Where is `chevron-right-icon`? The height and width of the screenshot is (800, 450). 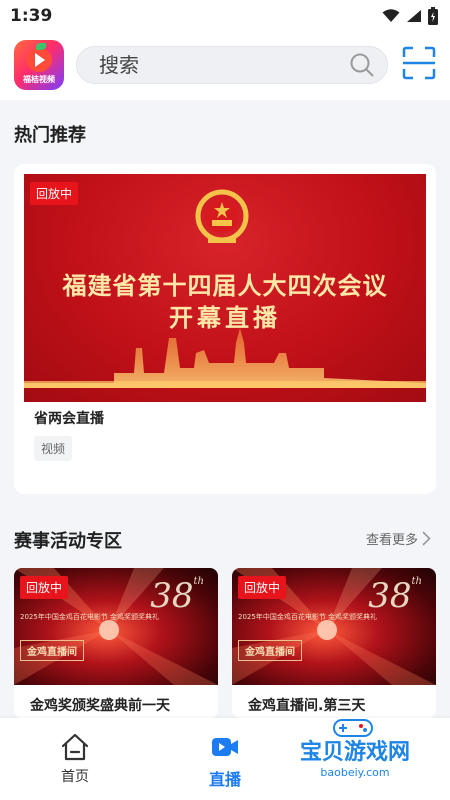 chevron-right-icon is located at coordinates (426, 538).